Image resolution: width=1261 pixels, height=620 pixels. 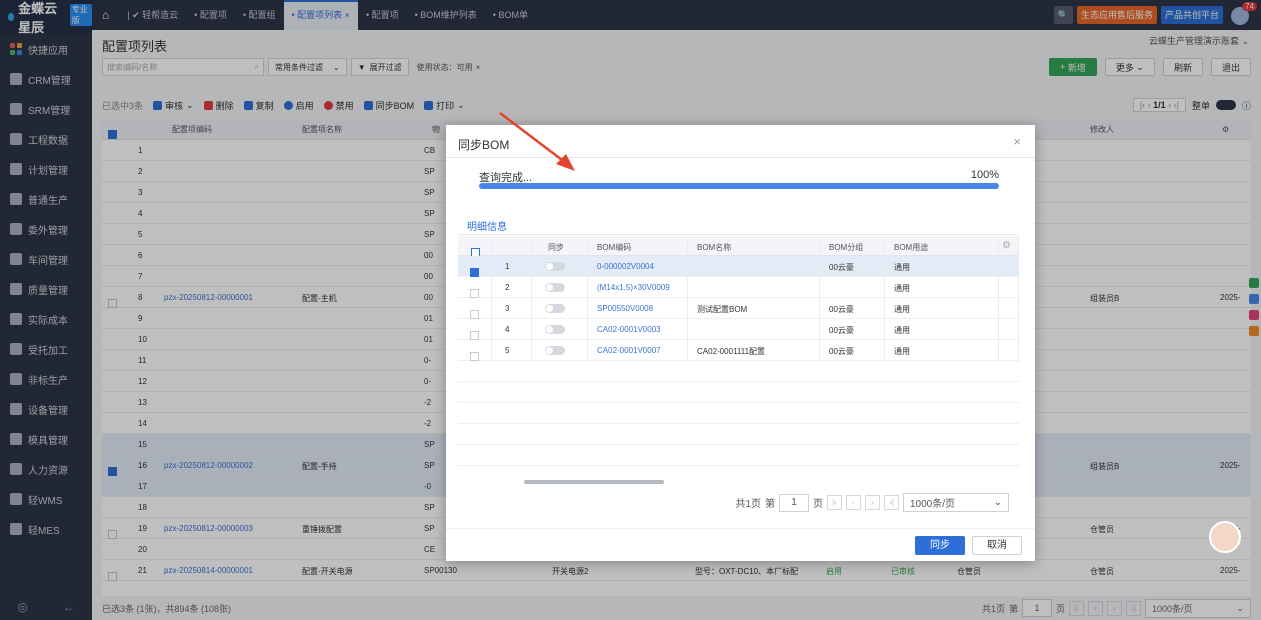 I want to click on first-page-icon: |‹, so click(x=834, y=502).